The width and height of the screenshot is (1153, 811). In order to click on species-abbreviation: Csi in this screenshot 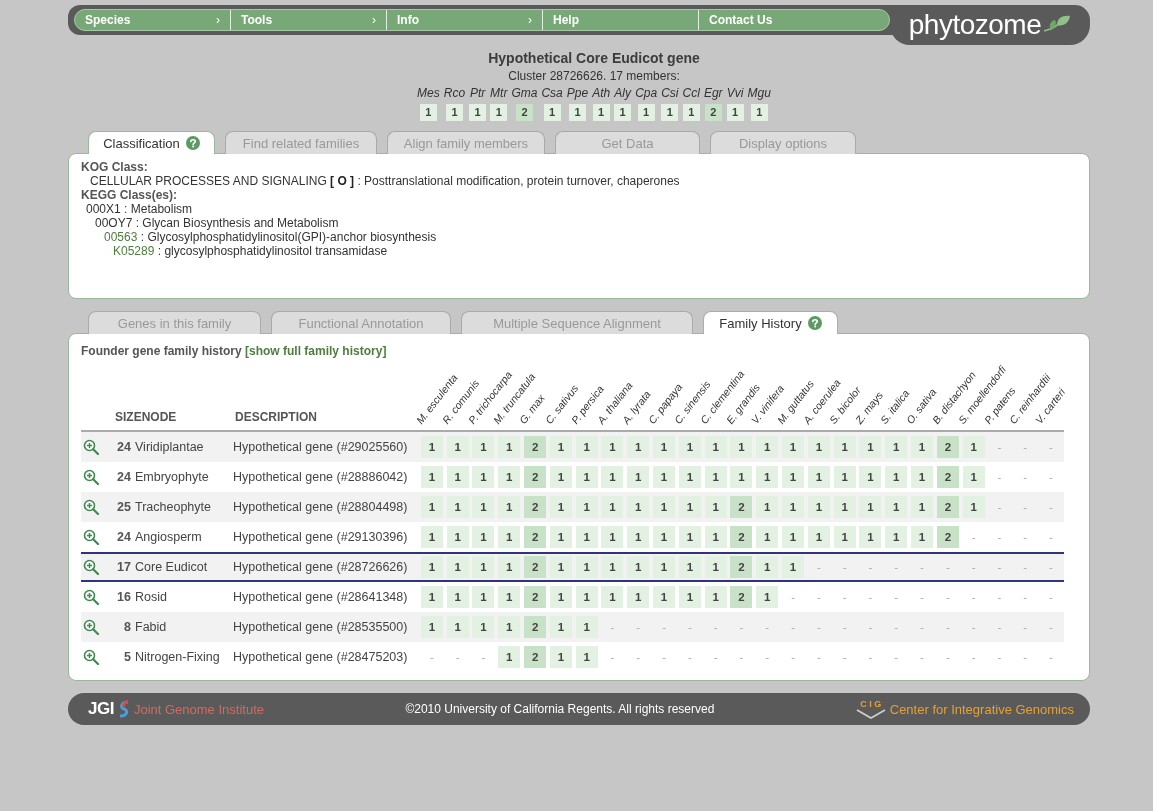, I will do `click(670, 93)`.